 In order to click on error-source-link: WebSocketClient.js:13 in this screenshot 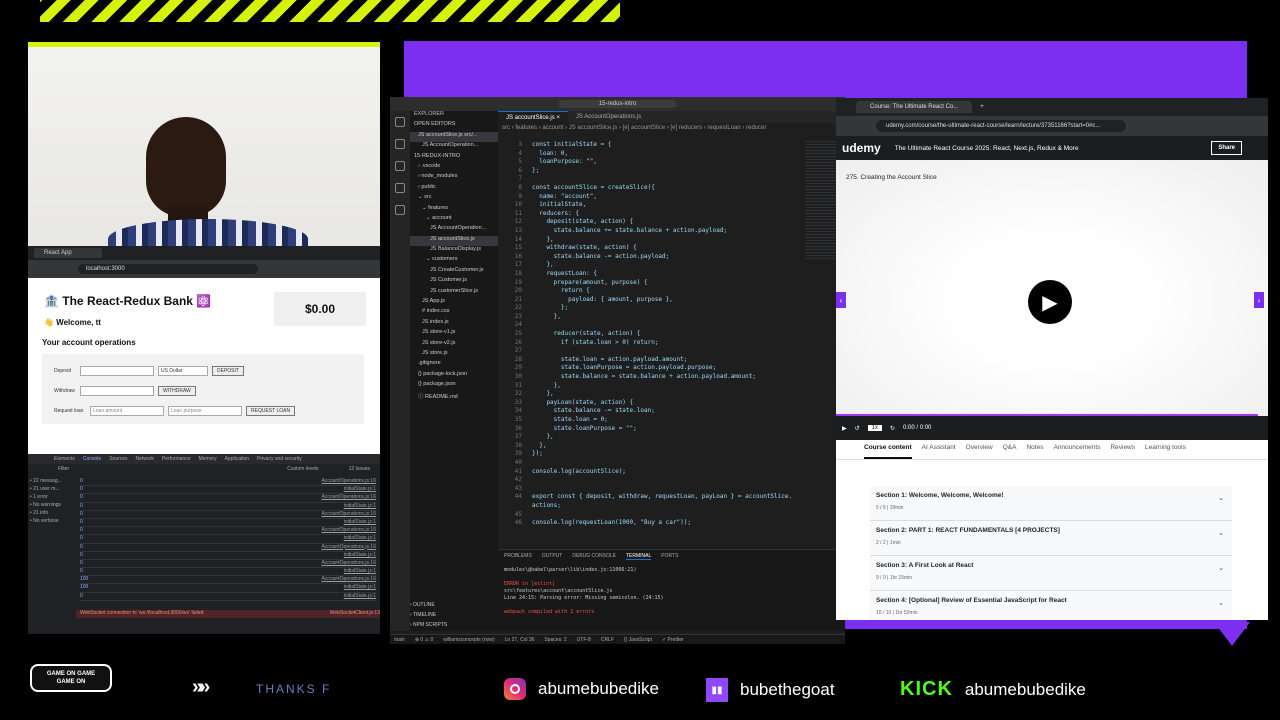, I will do `click(355, 614)`.